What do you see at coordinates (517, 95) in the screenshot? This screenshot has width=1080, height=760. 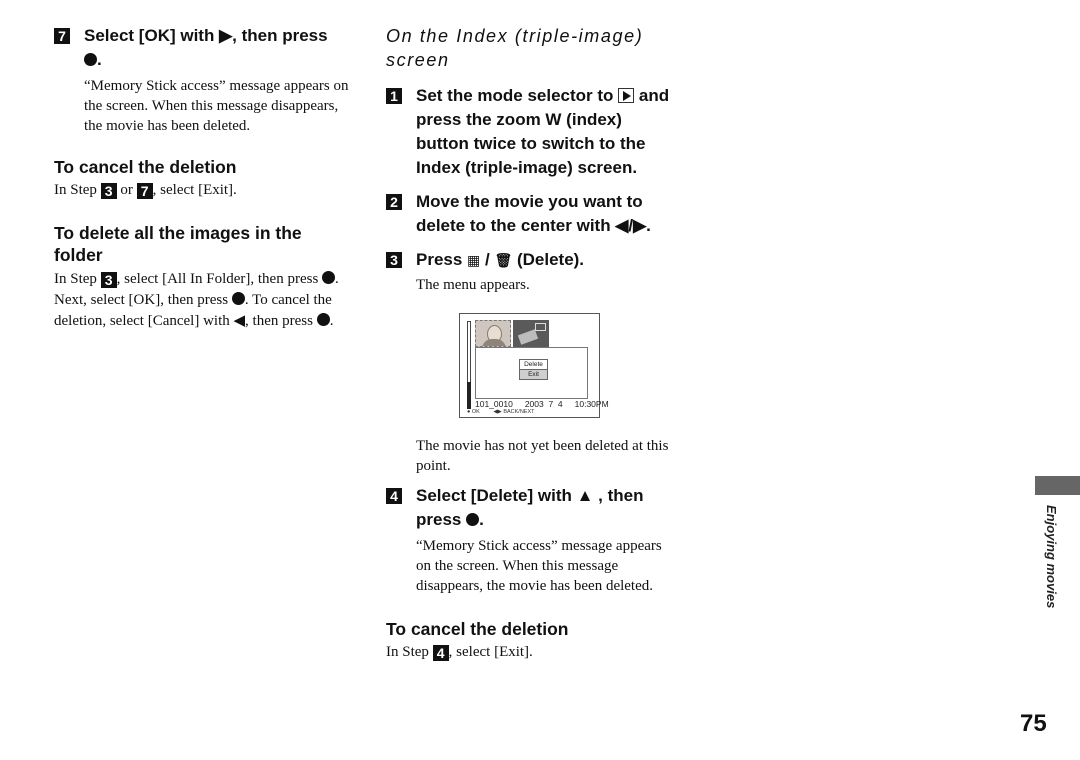 I see `text: Set the mode selector to` at bounding box center [517, 95].